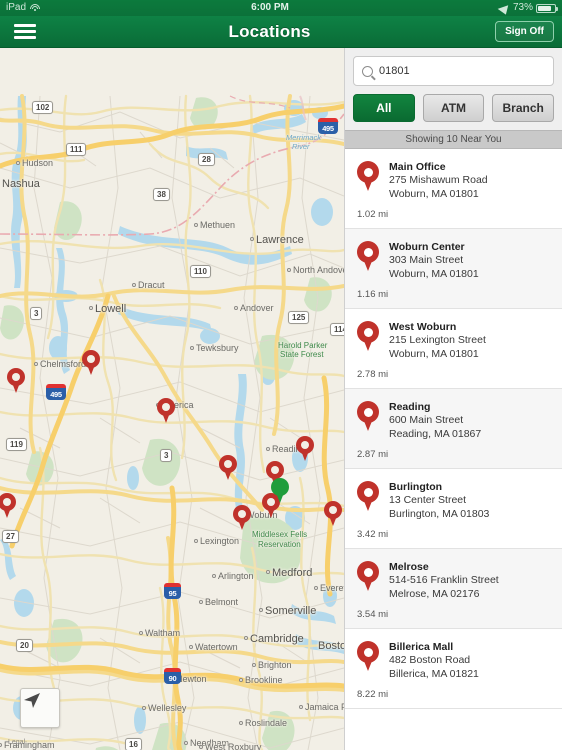  Describe the element at coordinates (264, 680) in the screenshot. I see `map-city-label: Brookline` at that location.